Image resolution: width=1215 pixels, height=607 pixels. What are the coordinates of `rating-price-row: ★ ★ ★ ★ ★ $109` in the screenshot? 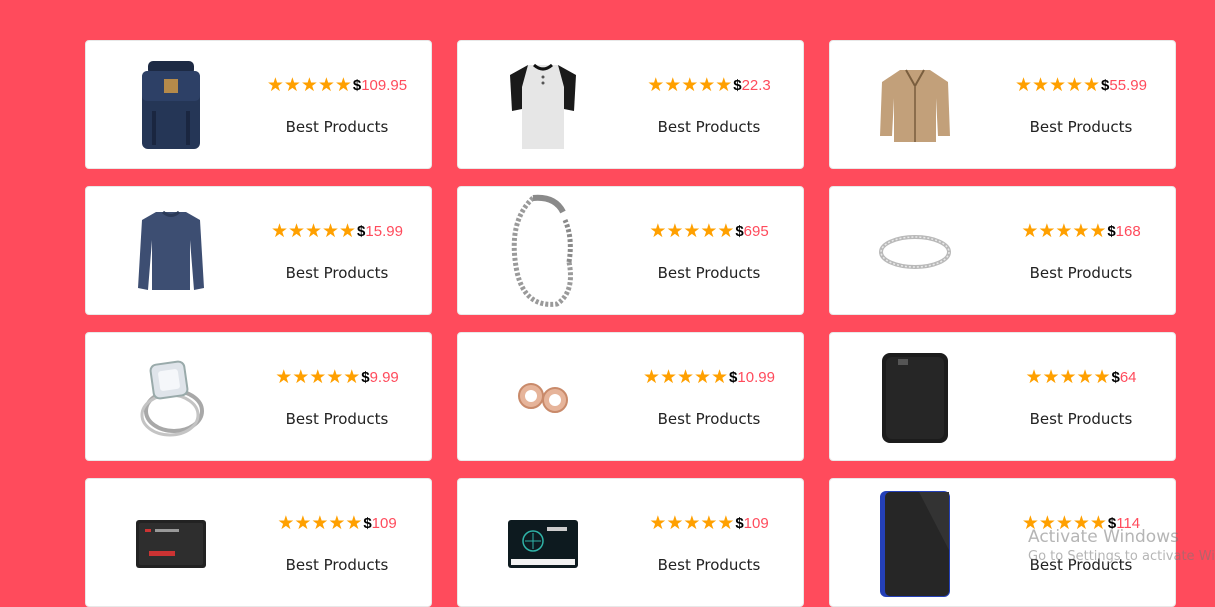 It's located at (337, 523).